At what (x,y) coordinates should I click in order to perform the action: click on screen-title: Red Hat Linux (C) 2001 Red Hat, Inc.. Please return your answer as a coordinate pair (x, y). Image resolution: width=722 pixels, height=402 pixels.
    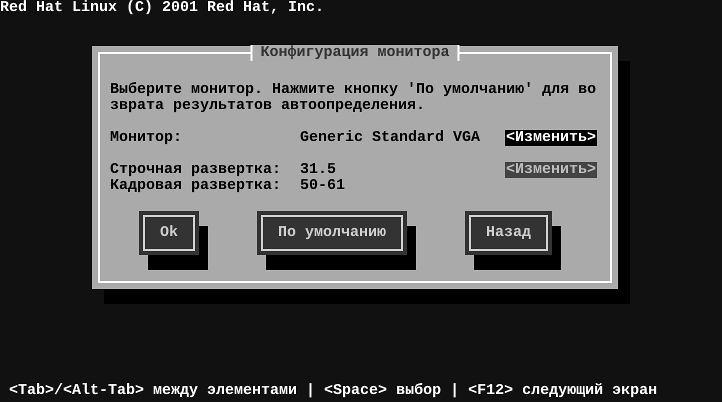
    Looking at the image, I should click on (163, 8).